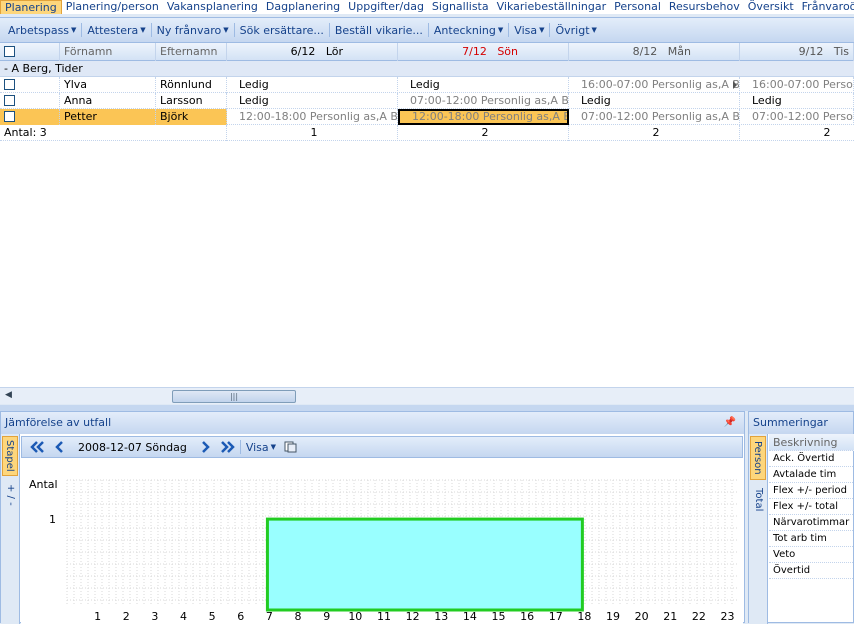  Describe the element at coordinates (811, 475) in the screenshot. I see `summary-item: Avtalade tim` at that location.